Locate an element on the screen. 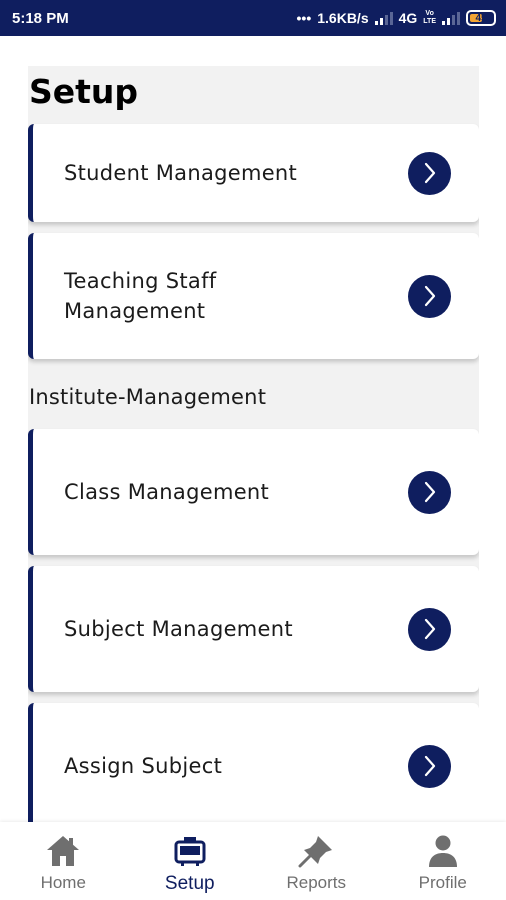  card-label: Subject Management is located at coordinates (178, 629).